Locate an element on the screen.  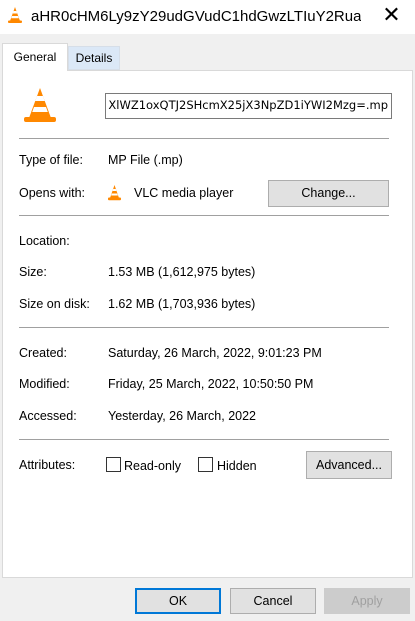
type-value: MP File (.mp) is located at coordinates (145, 160).